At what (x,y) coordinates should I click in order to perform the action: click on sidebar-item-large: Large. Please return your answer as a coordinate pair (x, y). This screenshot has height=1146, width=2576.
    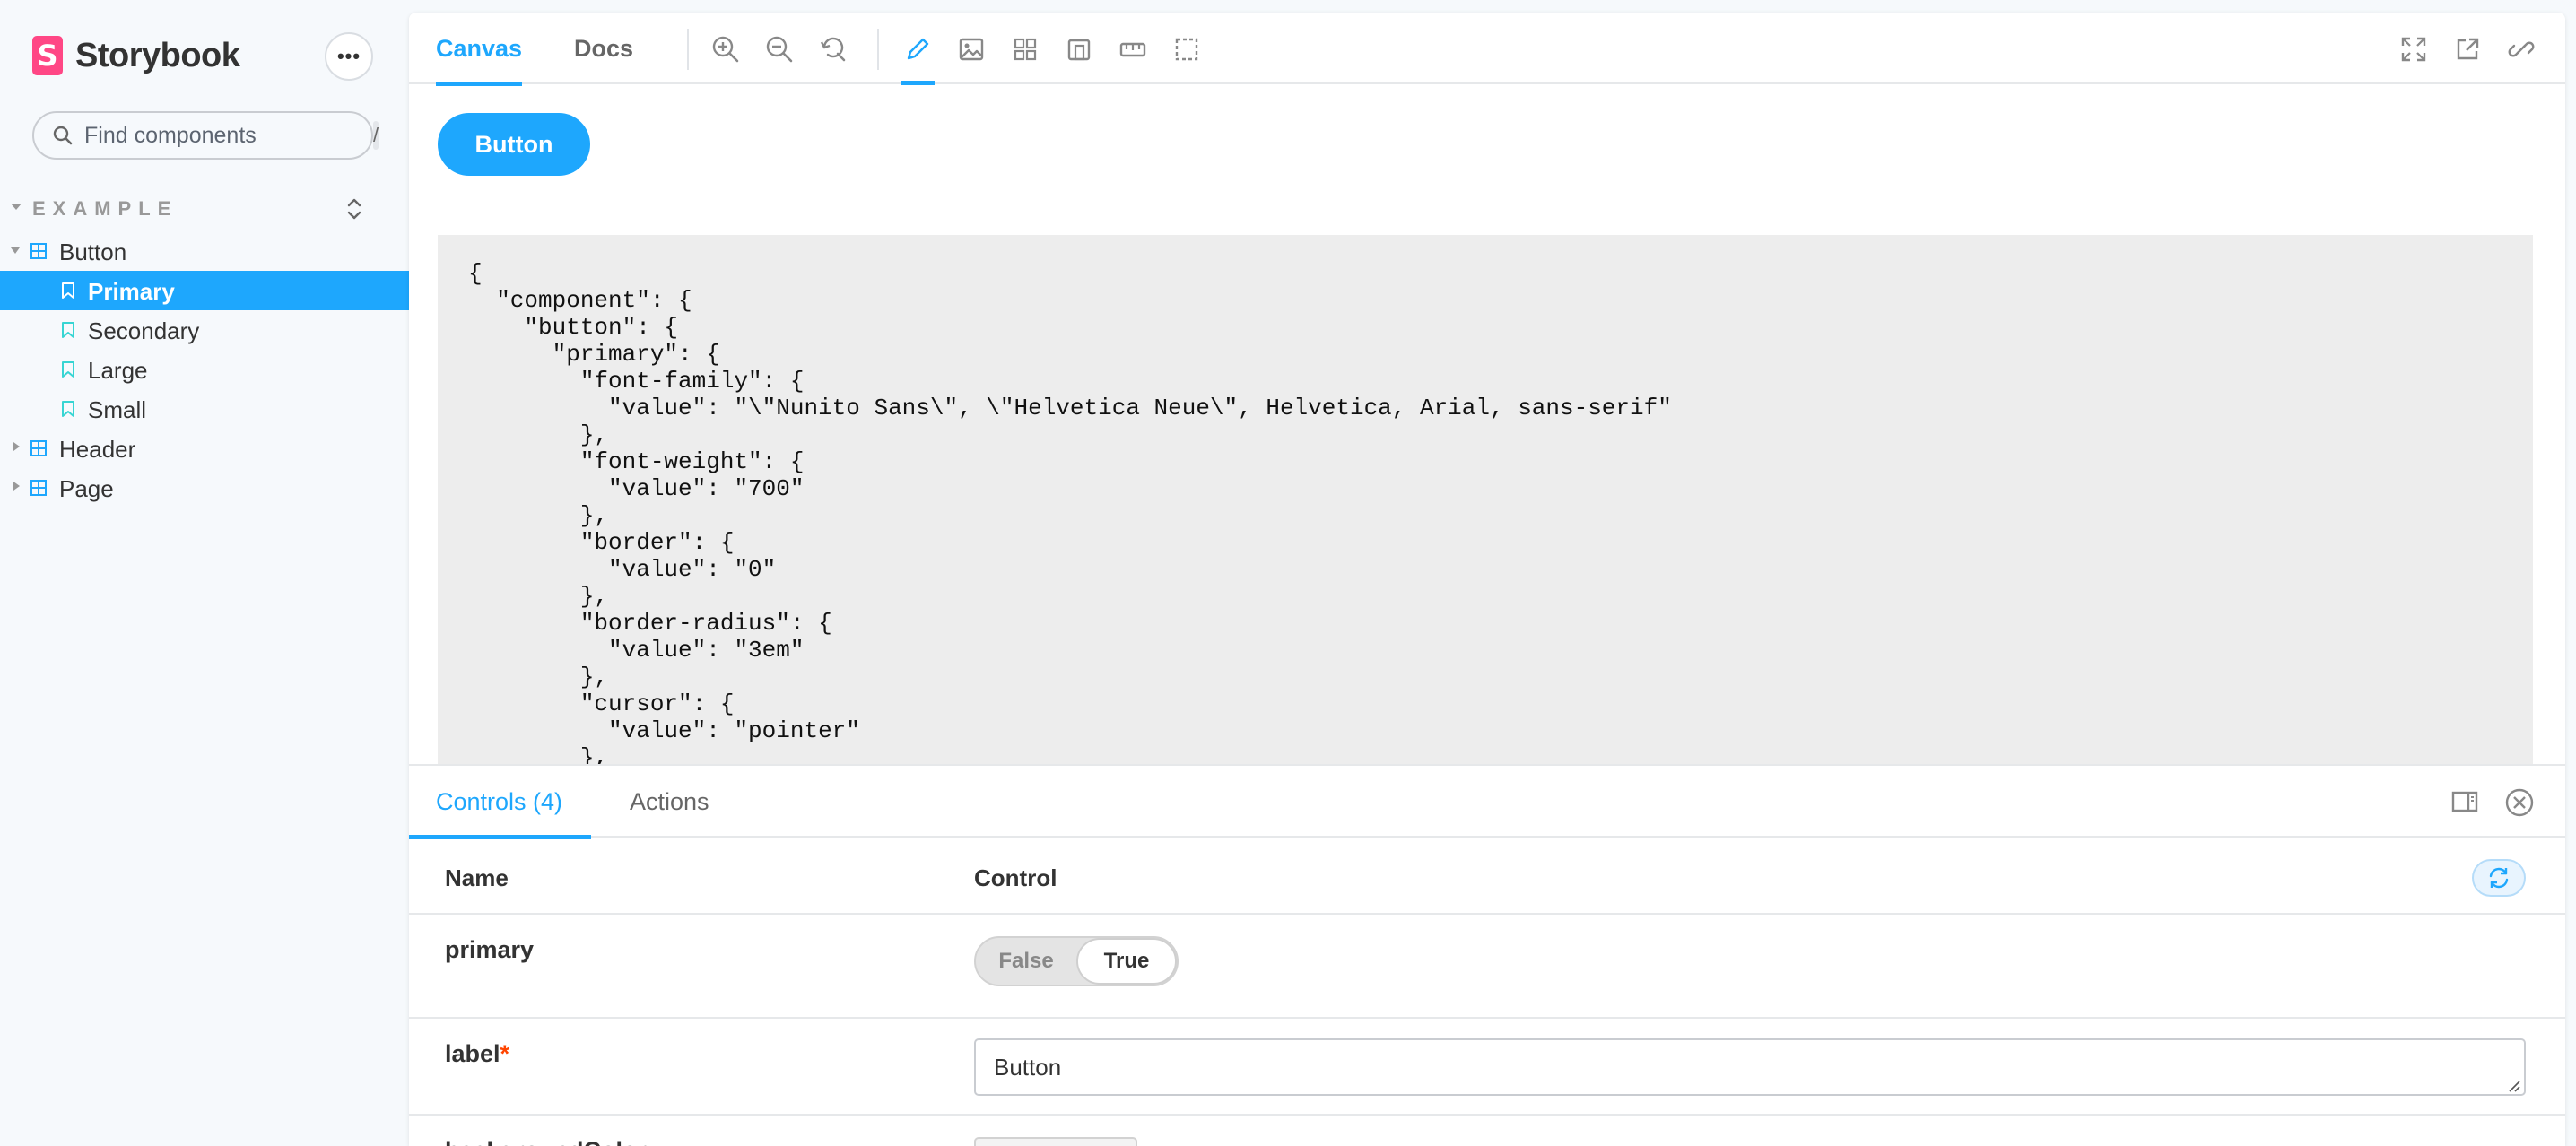
    Looking at the image, I should click on (204, 369).